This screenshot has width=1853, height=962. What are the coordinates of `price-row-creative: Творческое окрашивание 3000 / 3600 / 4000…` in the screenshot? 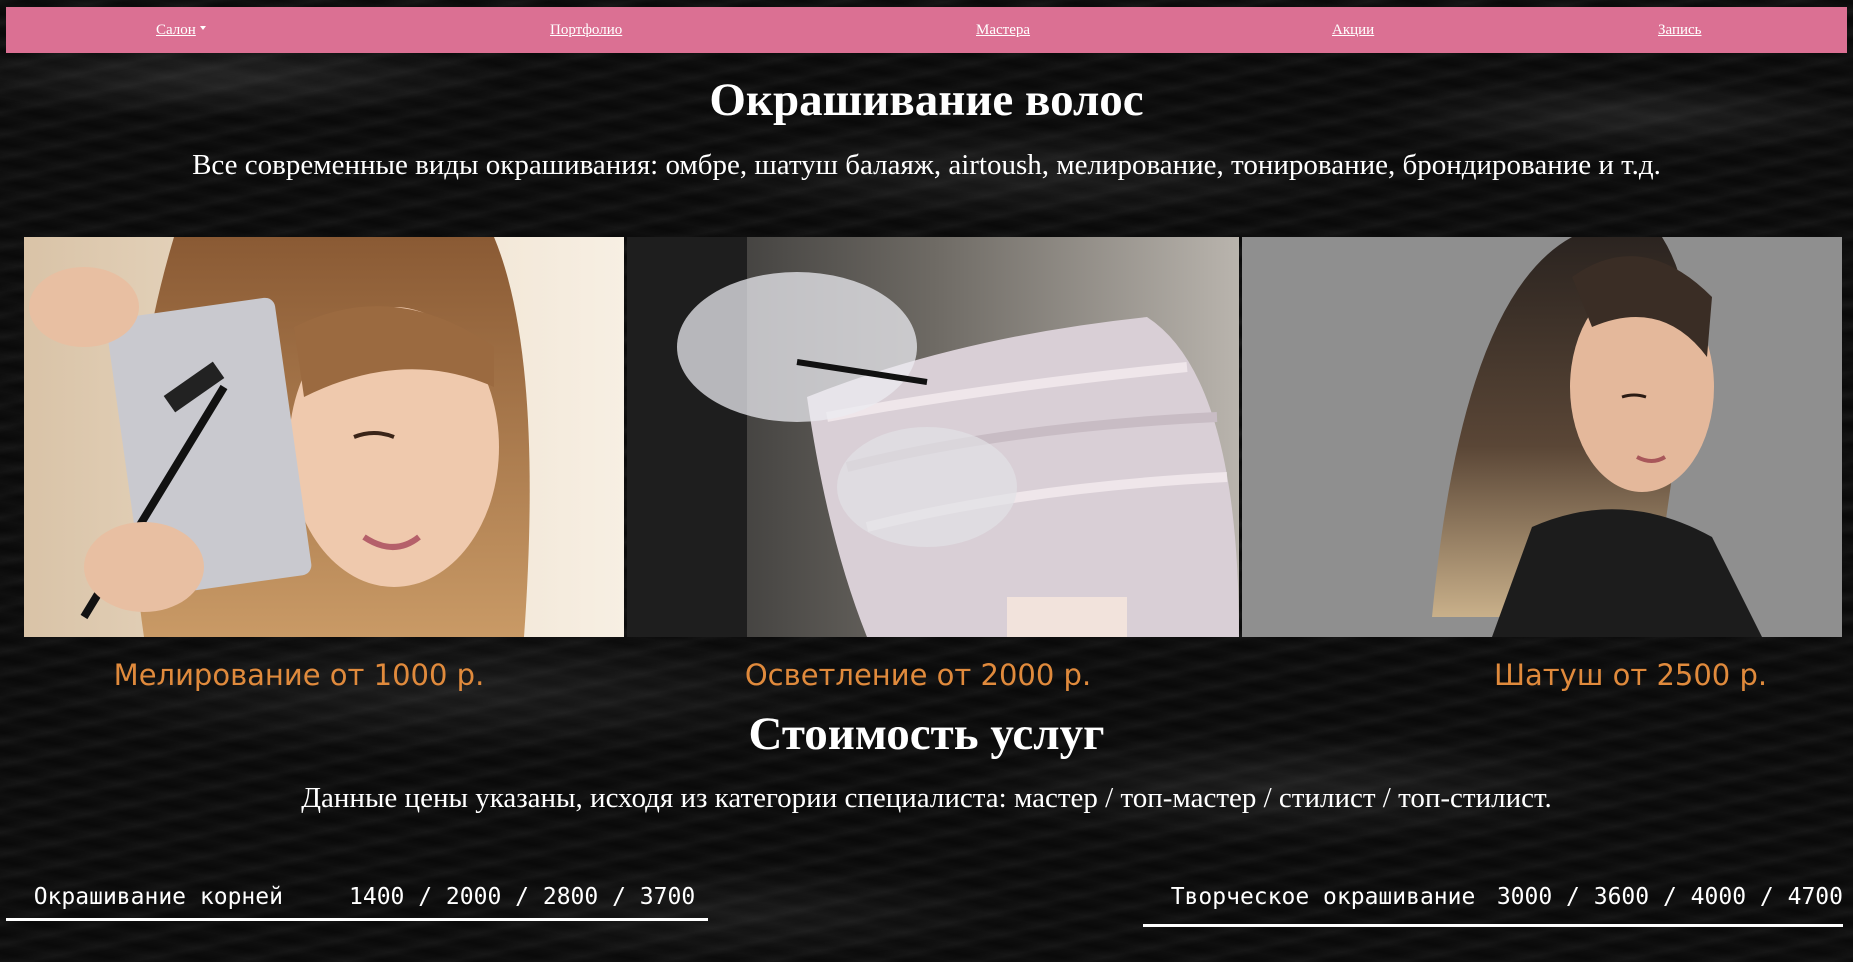 It's located at (1493, 886).